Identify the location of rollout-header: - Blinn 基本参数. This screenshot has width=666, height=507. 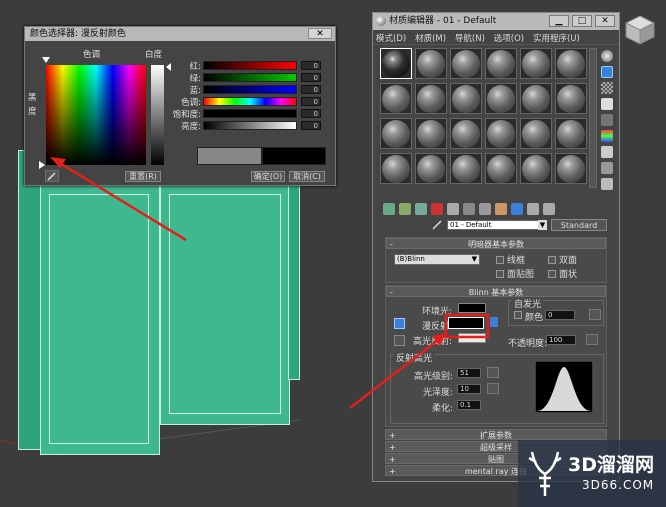
(496, 291).